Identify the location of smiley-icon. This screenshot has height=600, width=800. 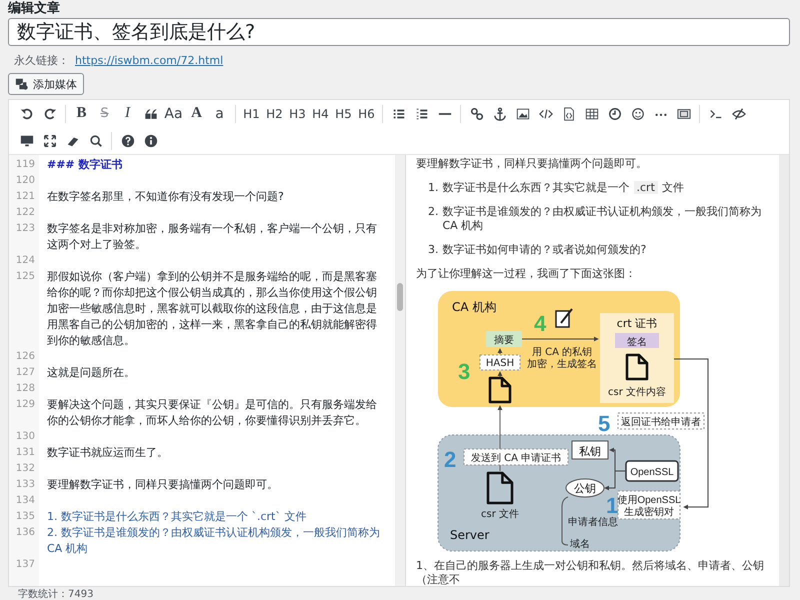
(637, 113).